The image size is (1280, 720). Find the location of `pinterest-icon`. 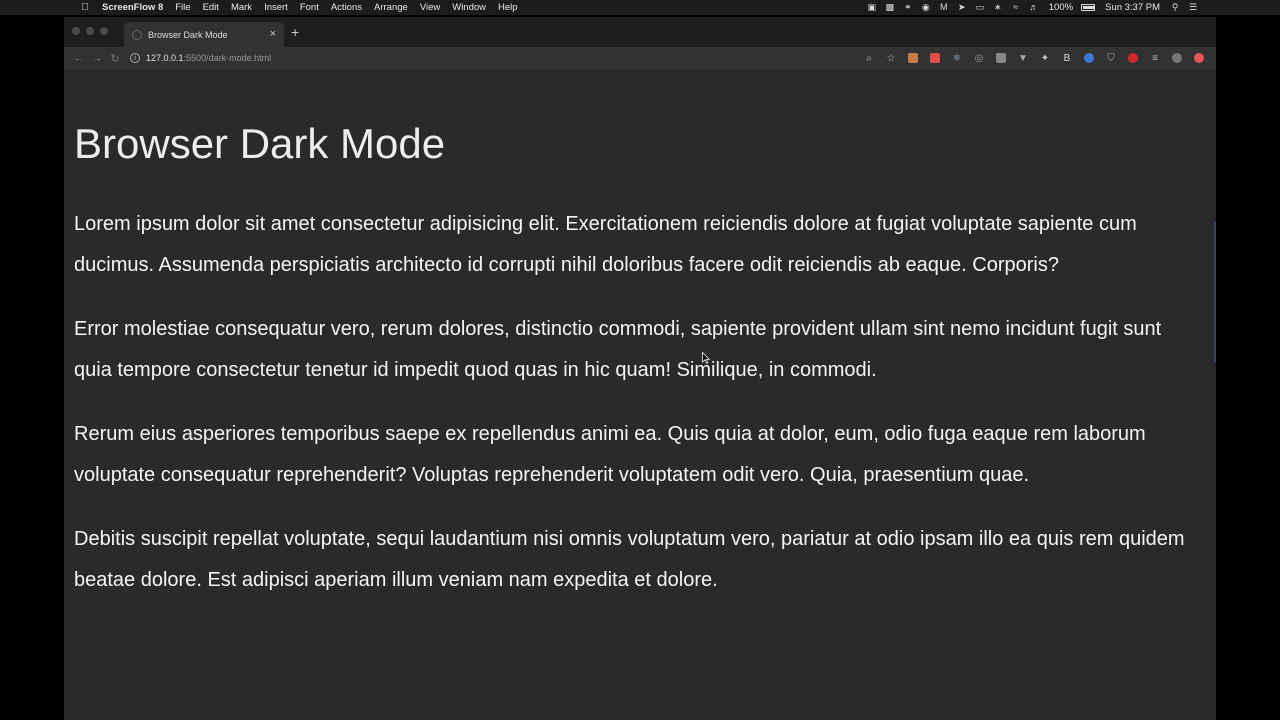

pinterest-icon is located at coordinates (1133, 58).